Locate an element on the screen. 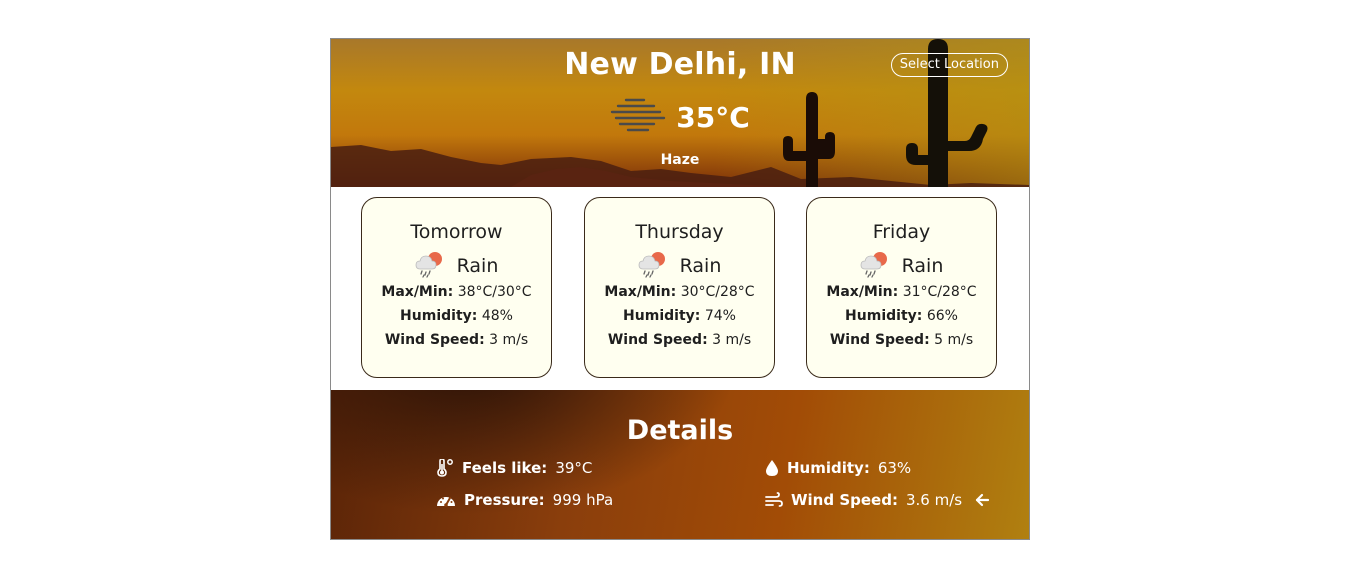 This screenshot has width=1359, height=579. wind-speed-metric: Wind Speed: 3.6 m/s is located at coordinates (877, 500).